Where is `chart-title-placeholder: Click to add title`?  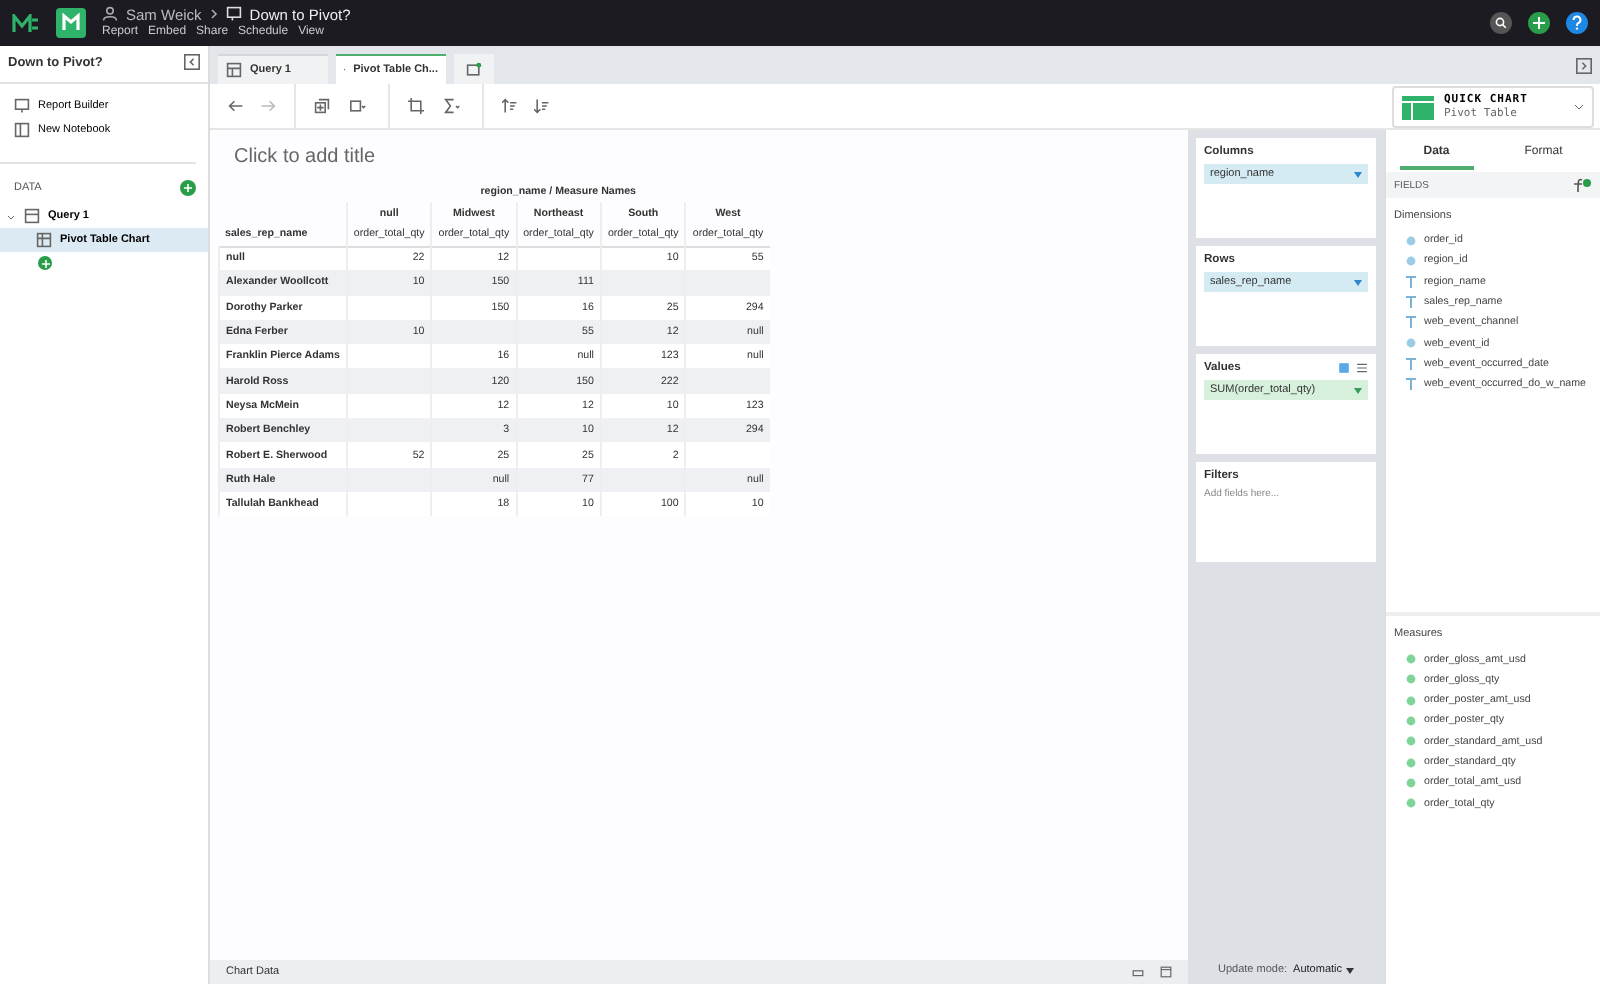
chart-title-placeholder: Click to add title is located at coordinates (699, 157).